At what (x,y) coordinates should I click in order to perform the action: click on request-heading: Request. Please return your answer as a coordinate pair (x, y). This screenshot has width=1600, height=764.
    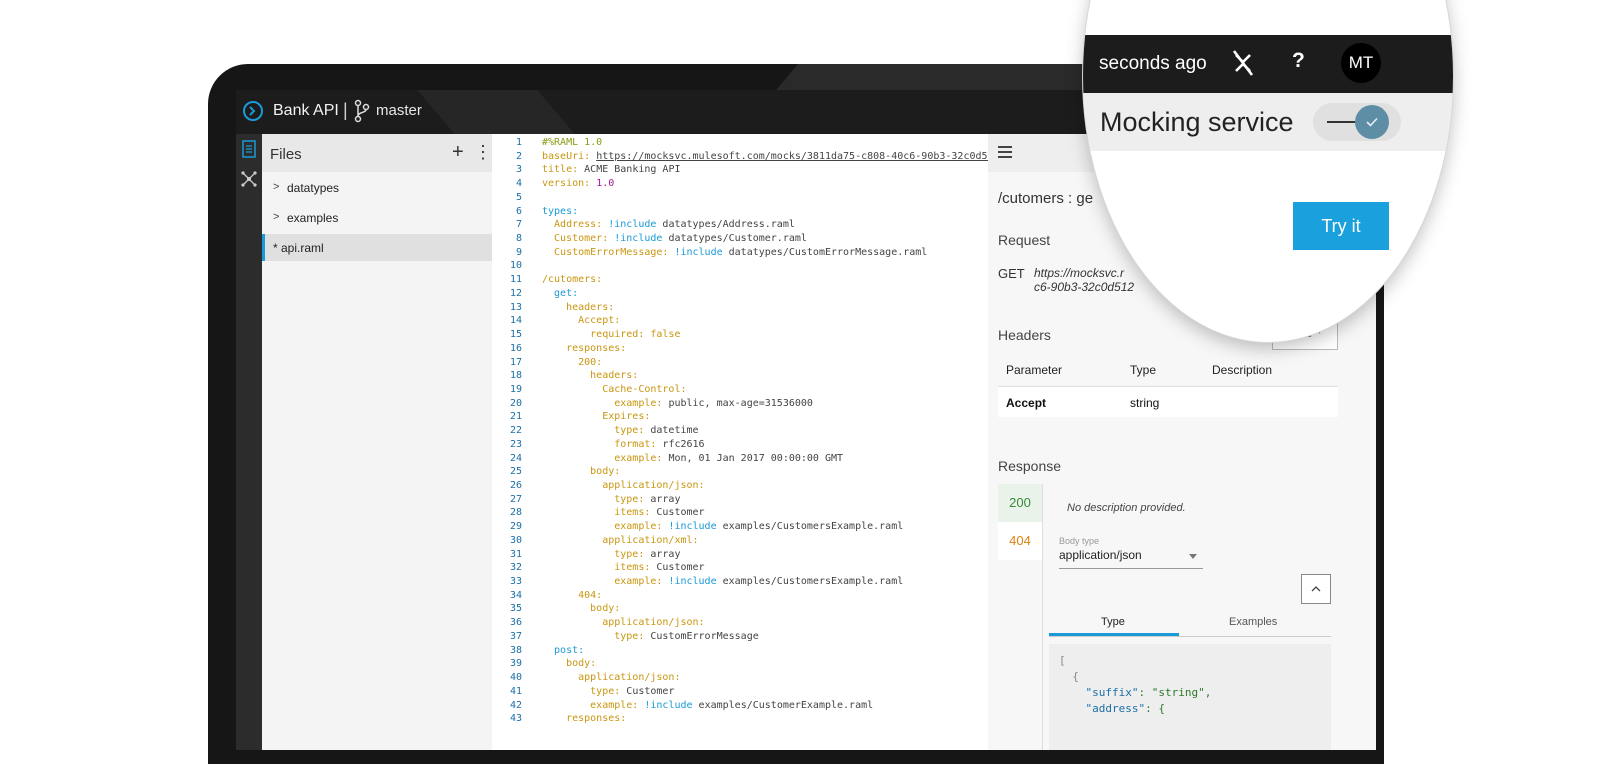
    Looking at the image, I should click on (1024, 240).